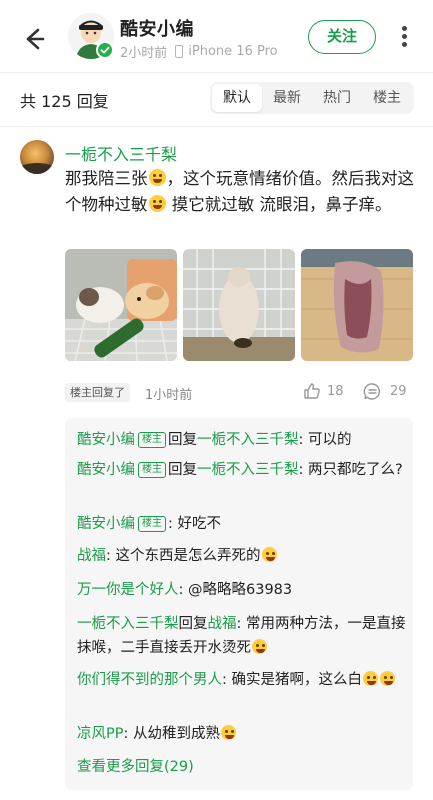 Image resolution: width=433 pixels, height=800 pixels. What do you see at coordinates (157, 28) in the screenshot?
I see `author-name: 酷安小编` at bounding box center [157, 28].